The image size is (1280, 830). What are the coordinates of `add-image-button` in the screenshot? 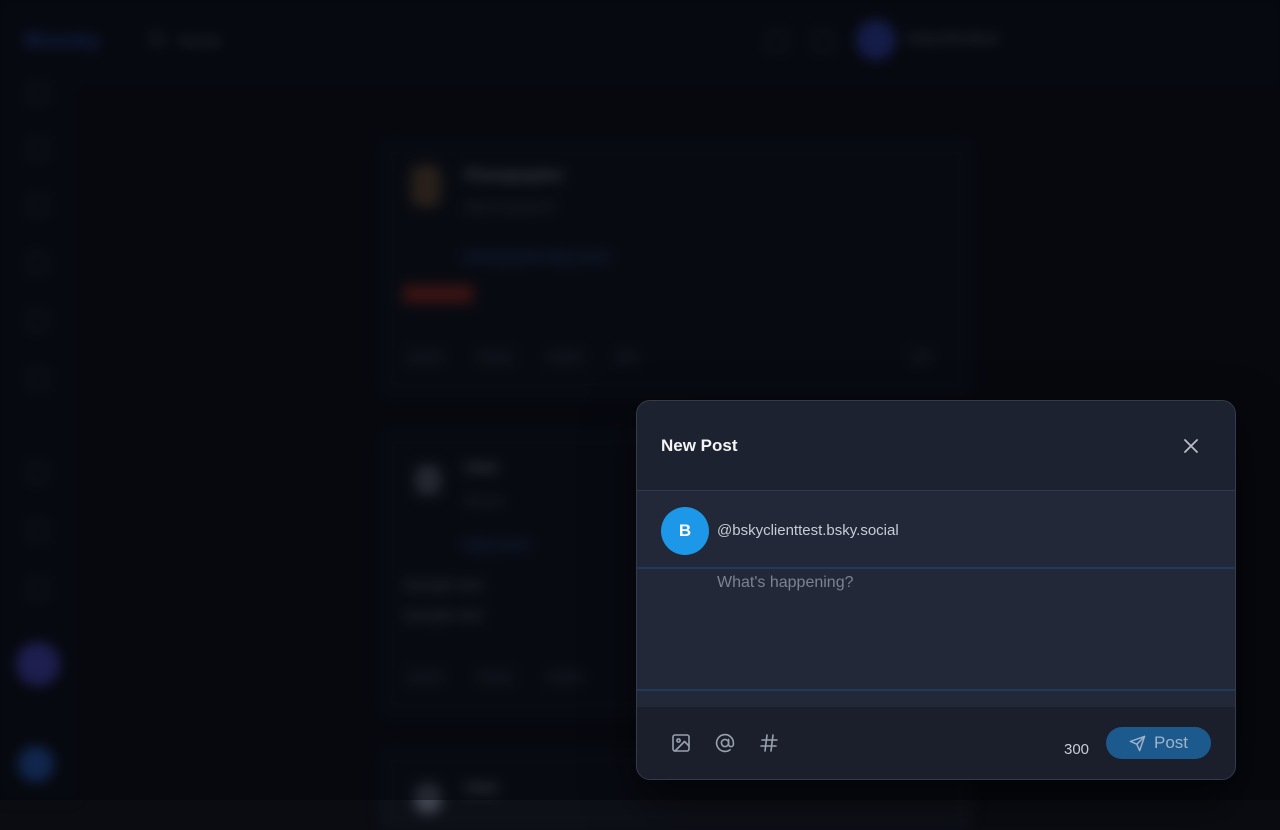 It's located at (681, 743).